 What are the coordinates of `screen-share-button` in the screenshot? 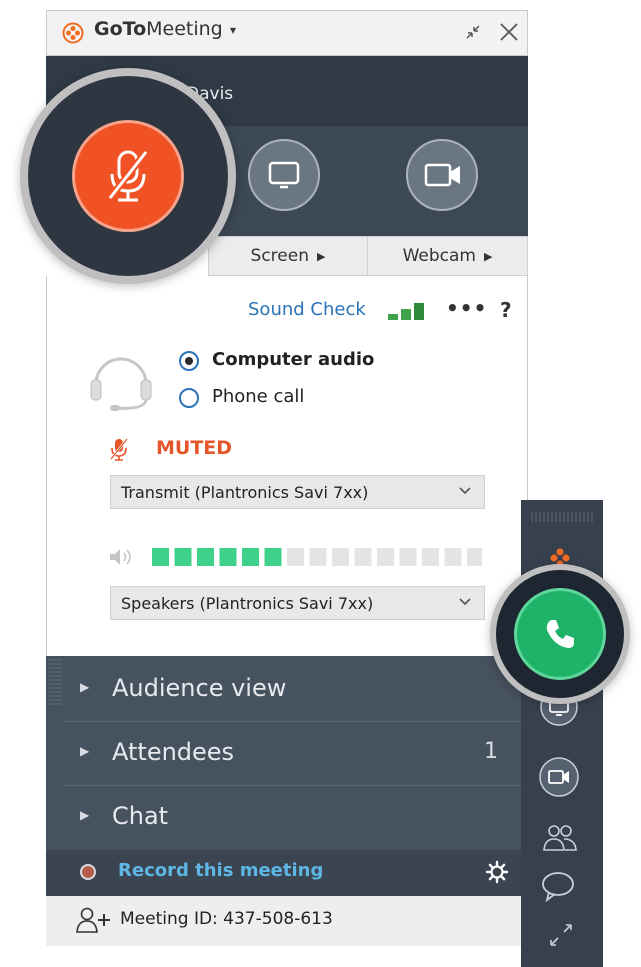 It's located at (284, 175).